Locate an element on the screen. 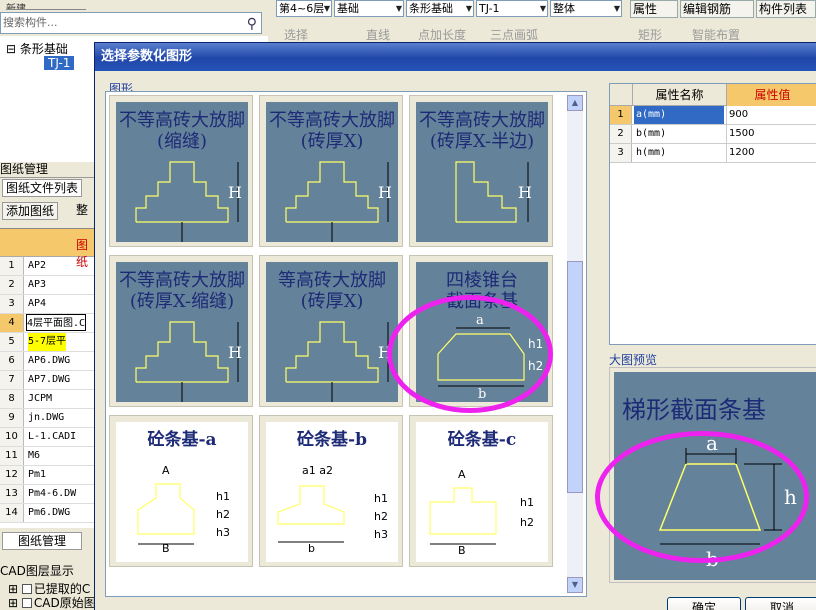  row-number: 4 is located at coordinates (12, 323).